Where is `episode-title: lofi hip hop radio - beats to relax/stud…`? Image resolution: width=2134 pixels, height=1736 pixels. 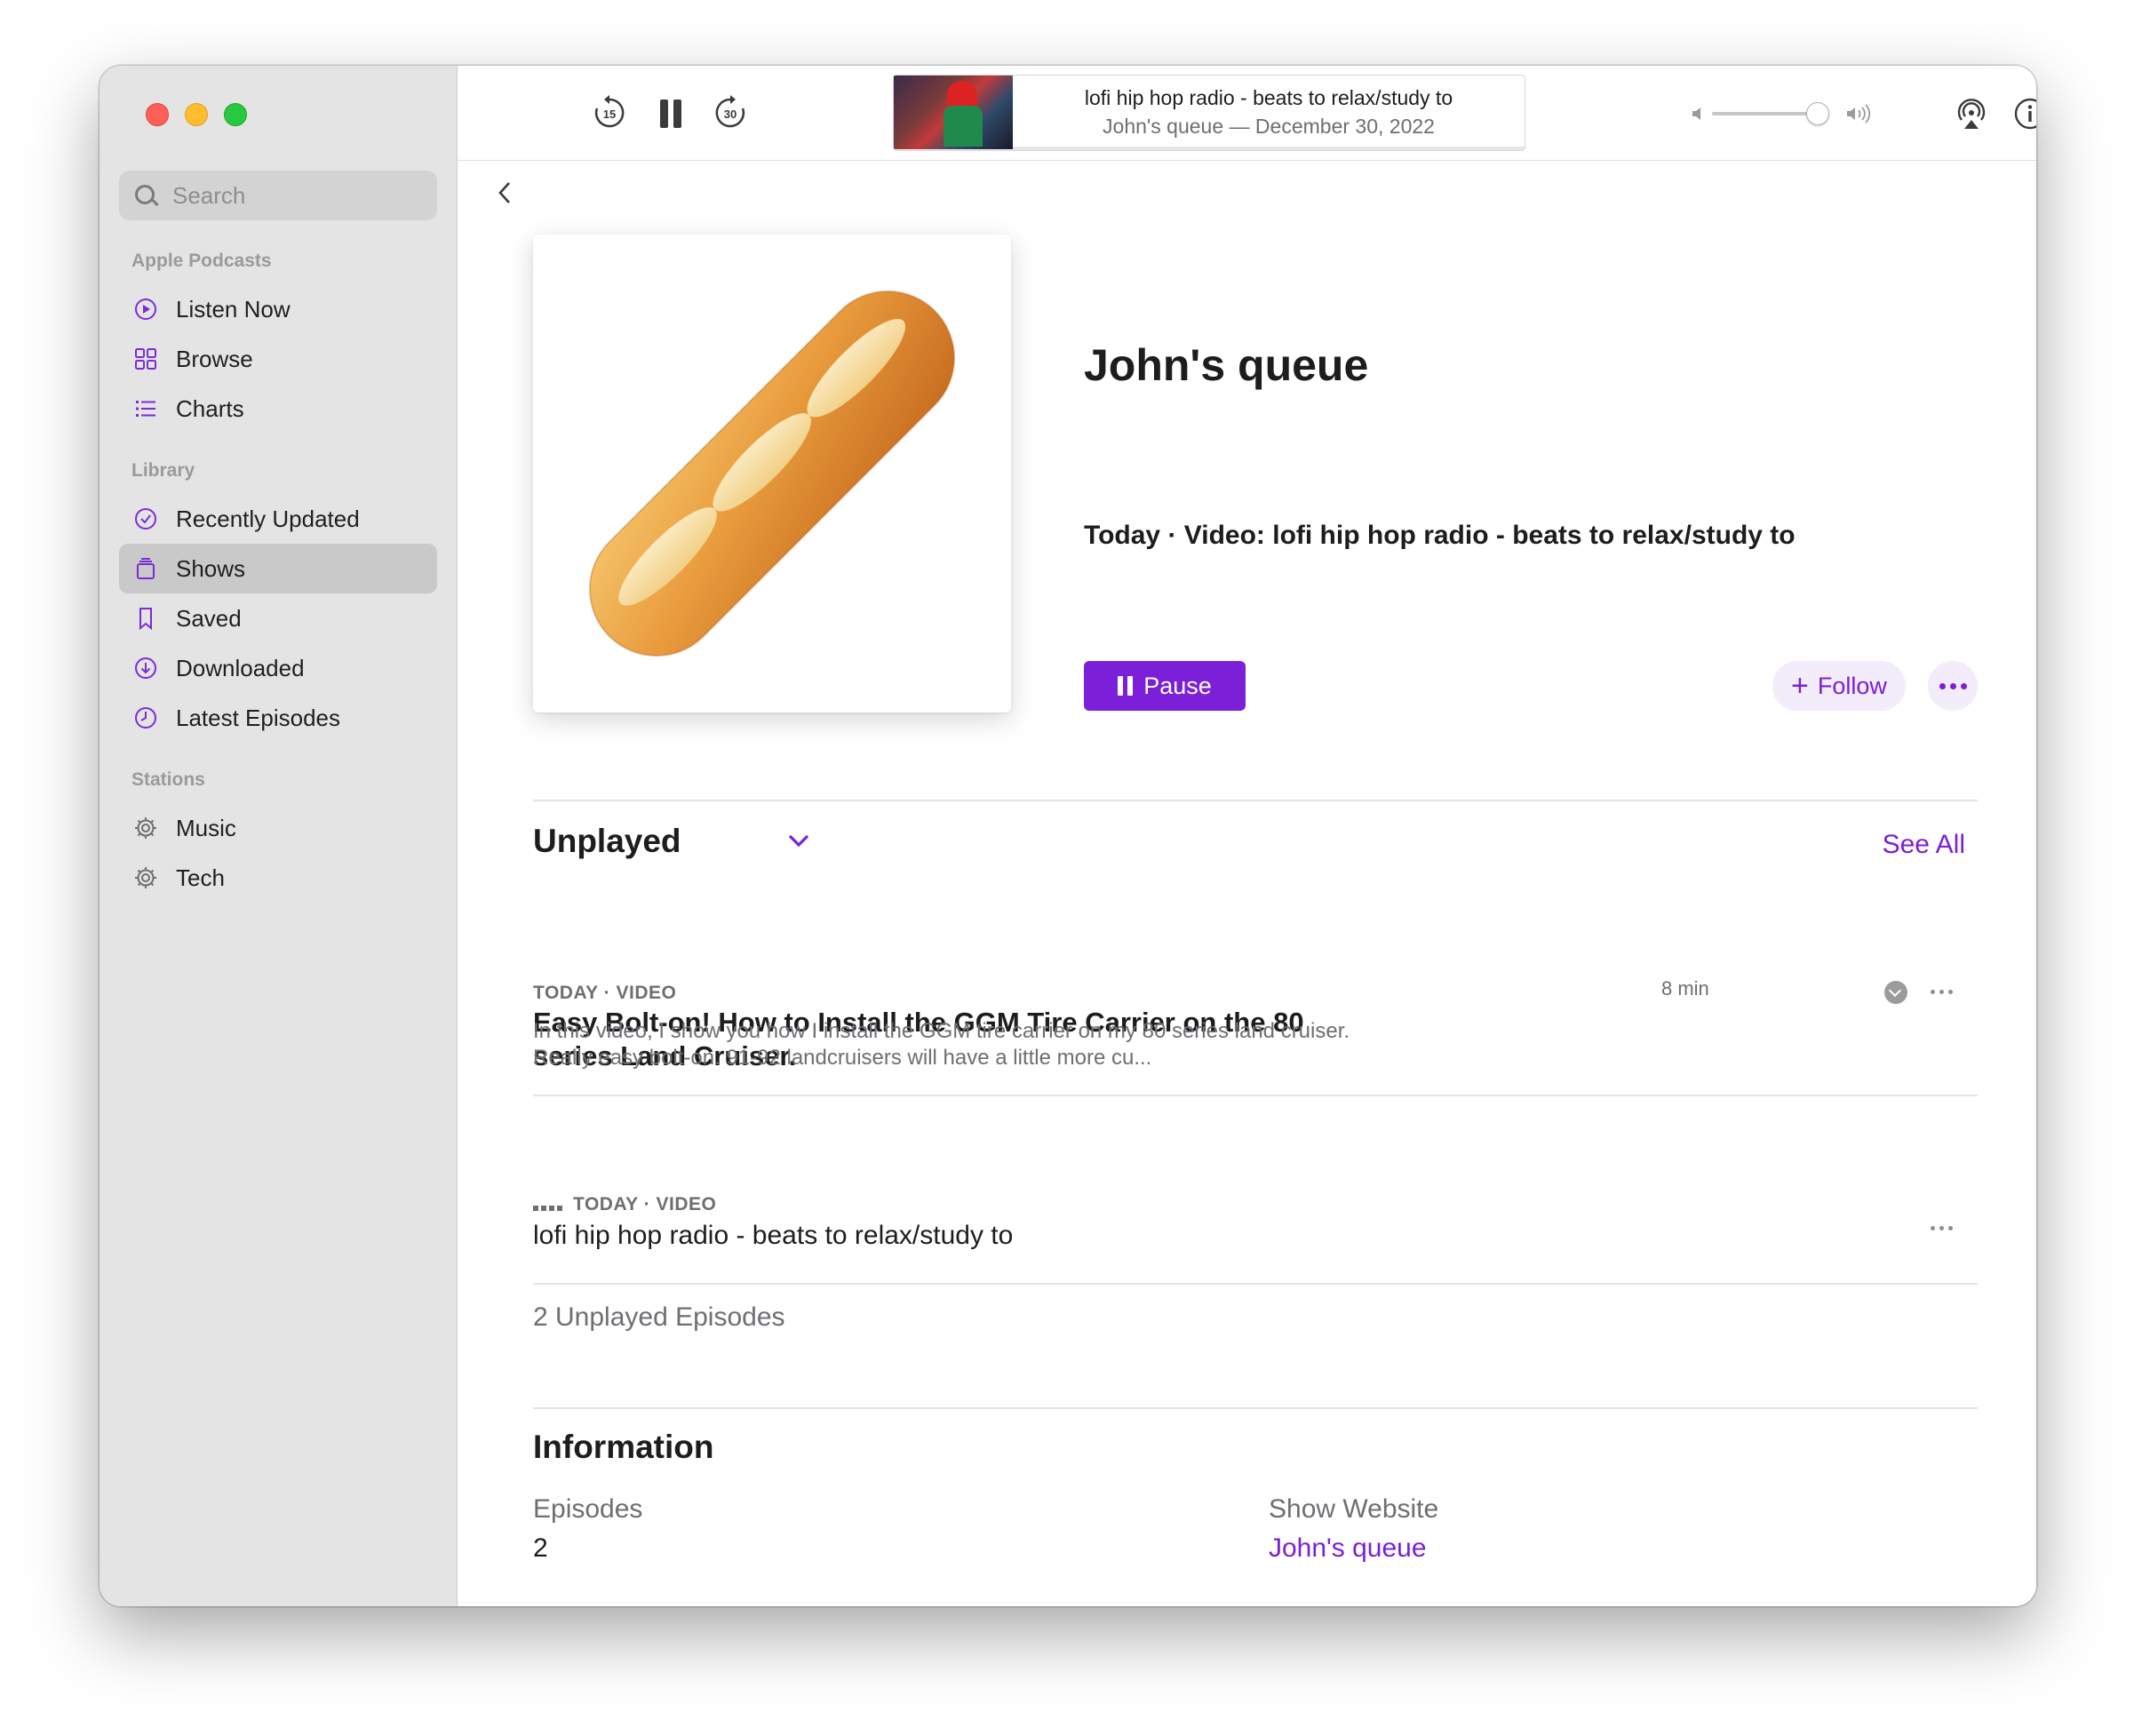
episode-title: lofi hip hop radio - beats to relax/stud… is located at coordinates (773, 1236).